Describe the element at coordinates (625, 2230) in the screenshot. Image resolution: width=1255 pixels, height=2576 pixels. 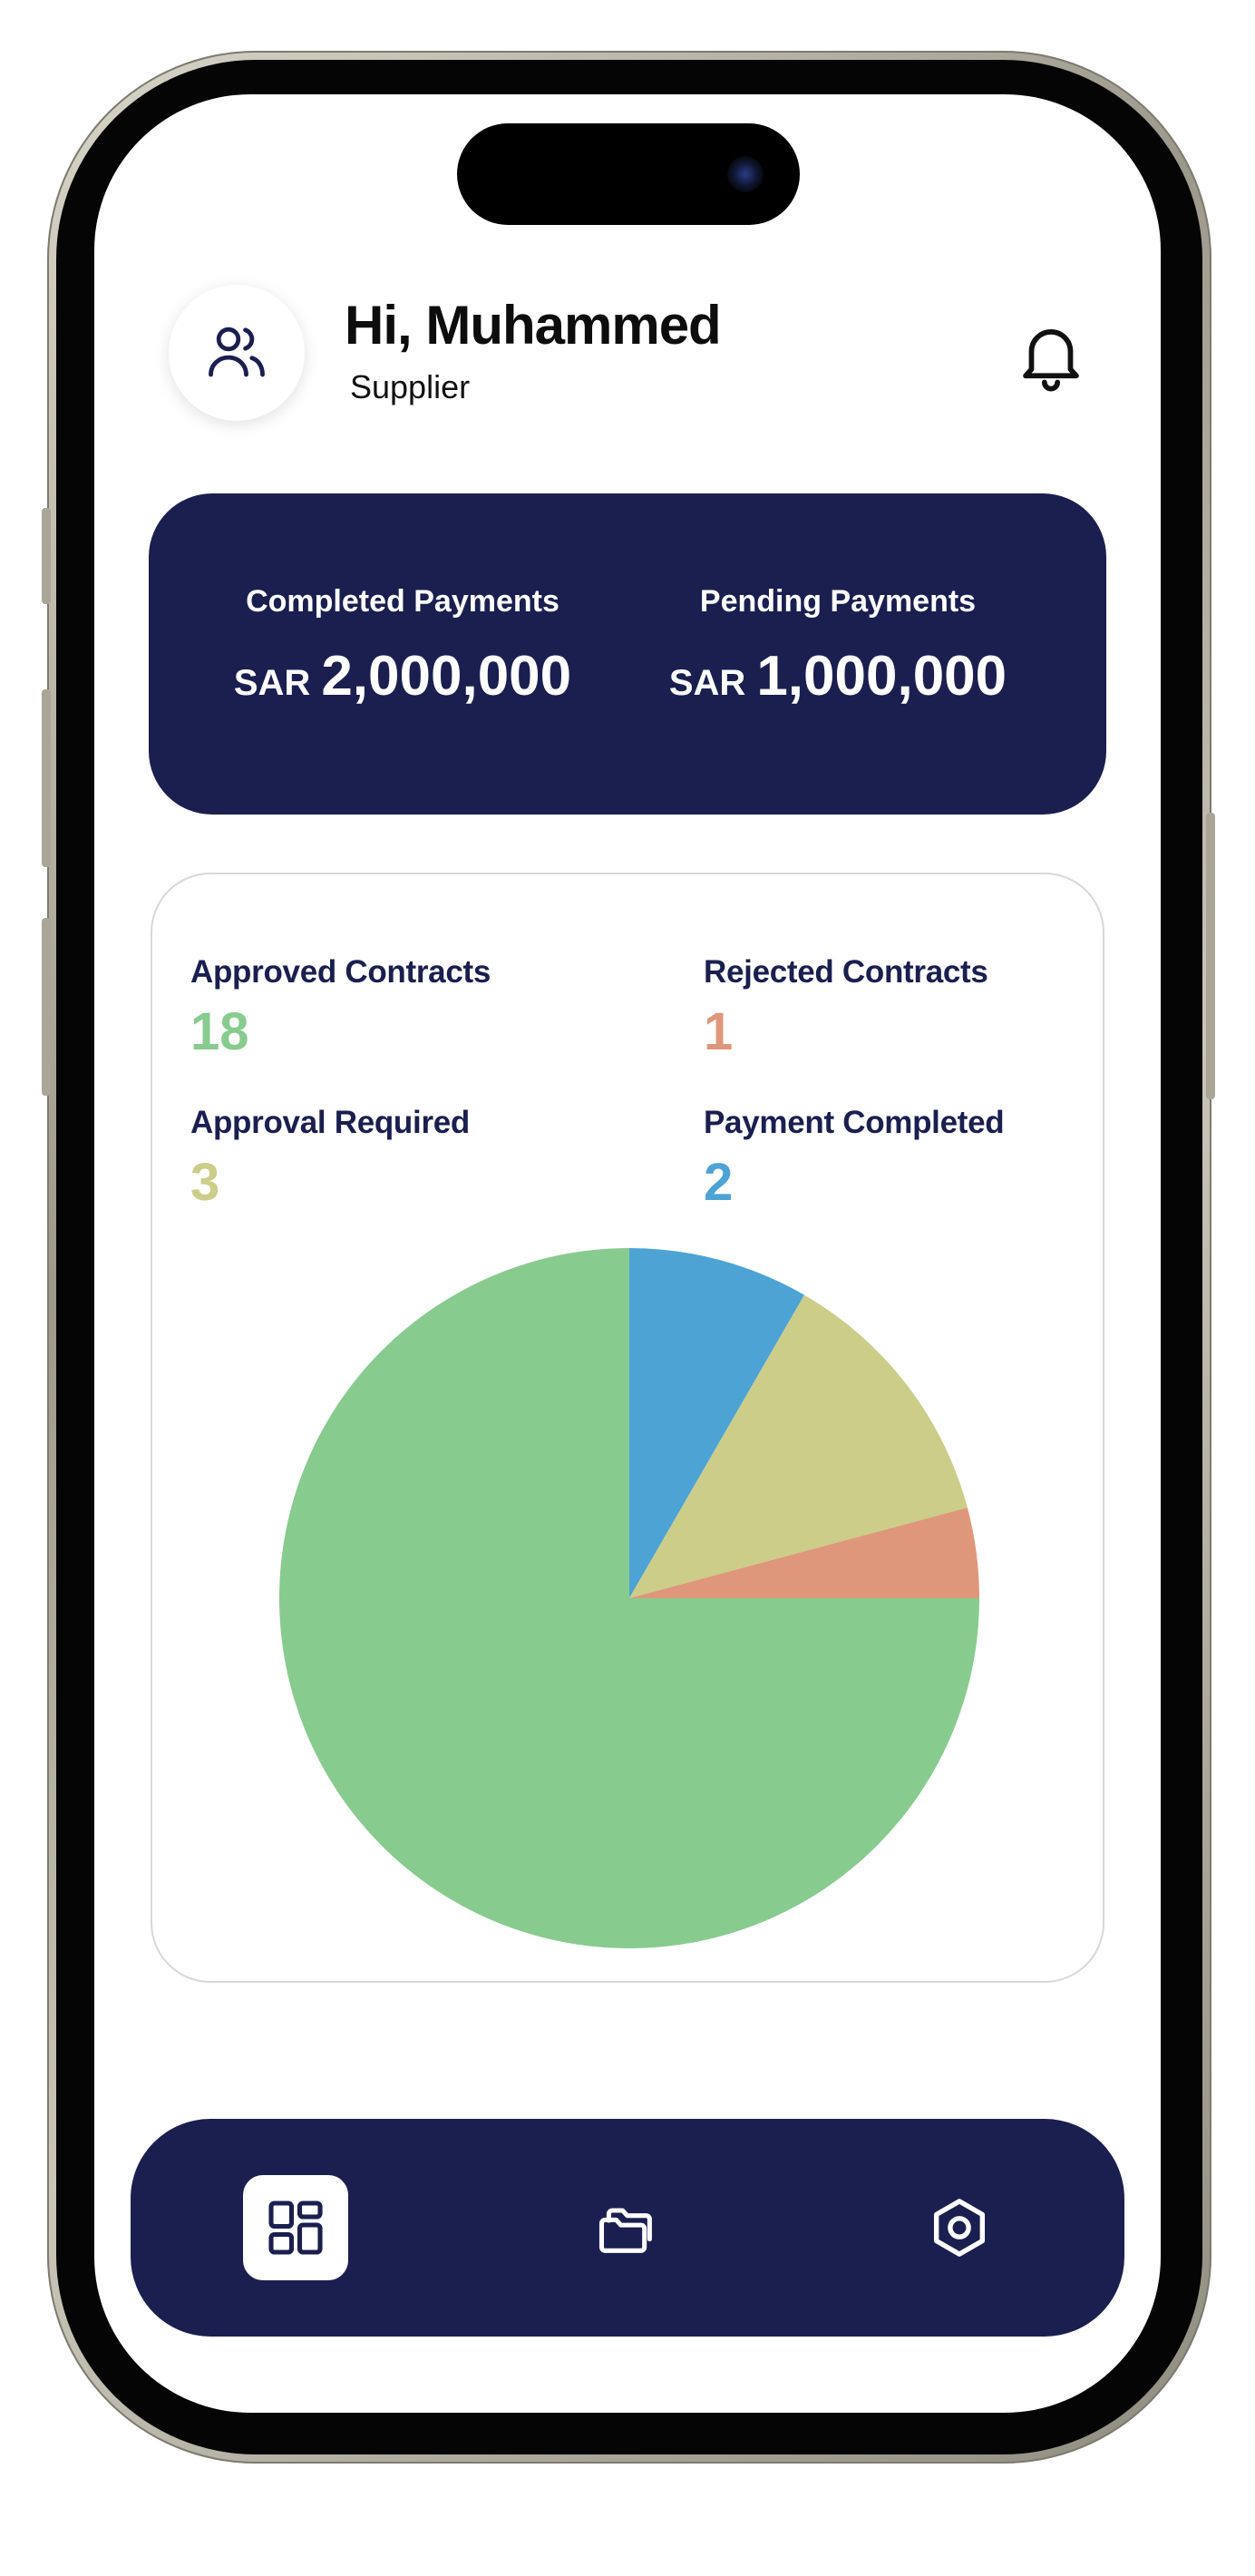
I see `folders-icon` at that location.